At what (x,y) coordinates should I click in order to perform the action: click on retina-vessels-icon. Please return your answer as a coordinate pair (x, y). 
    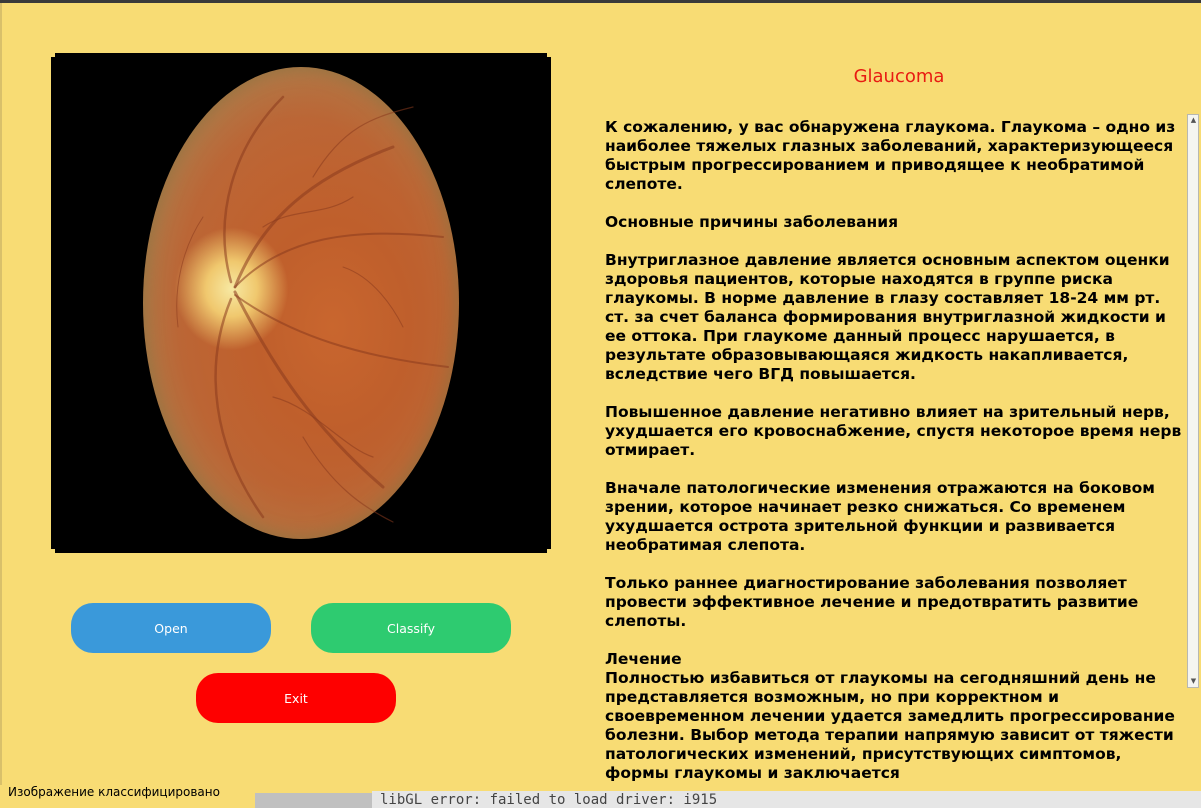
    Looking at the image, I should click on (312, 309).